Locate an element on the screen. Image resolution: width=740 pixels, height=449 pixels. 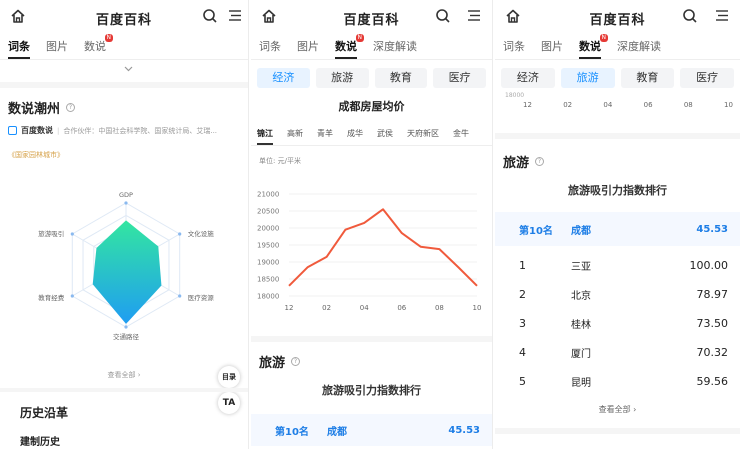
district-tab: 天府新区 is located at coordinates (423, 136).